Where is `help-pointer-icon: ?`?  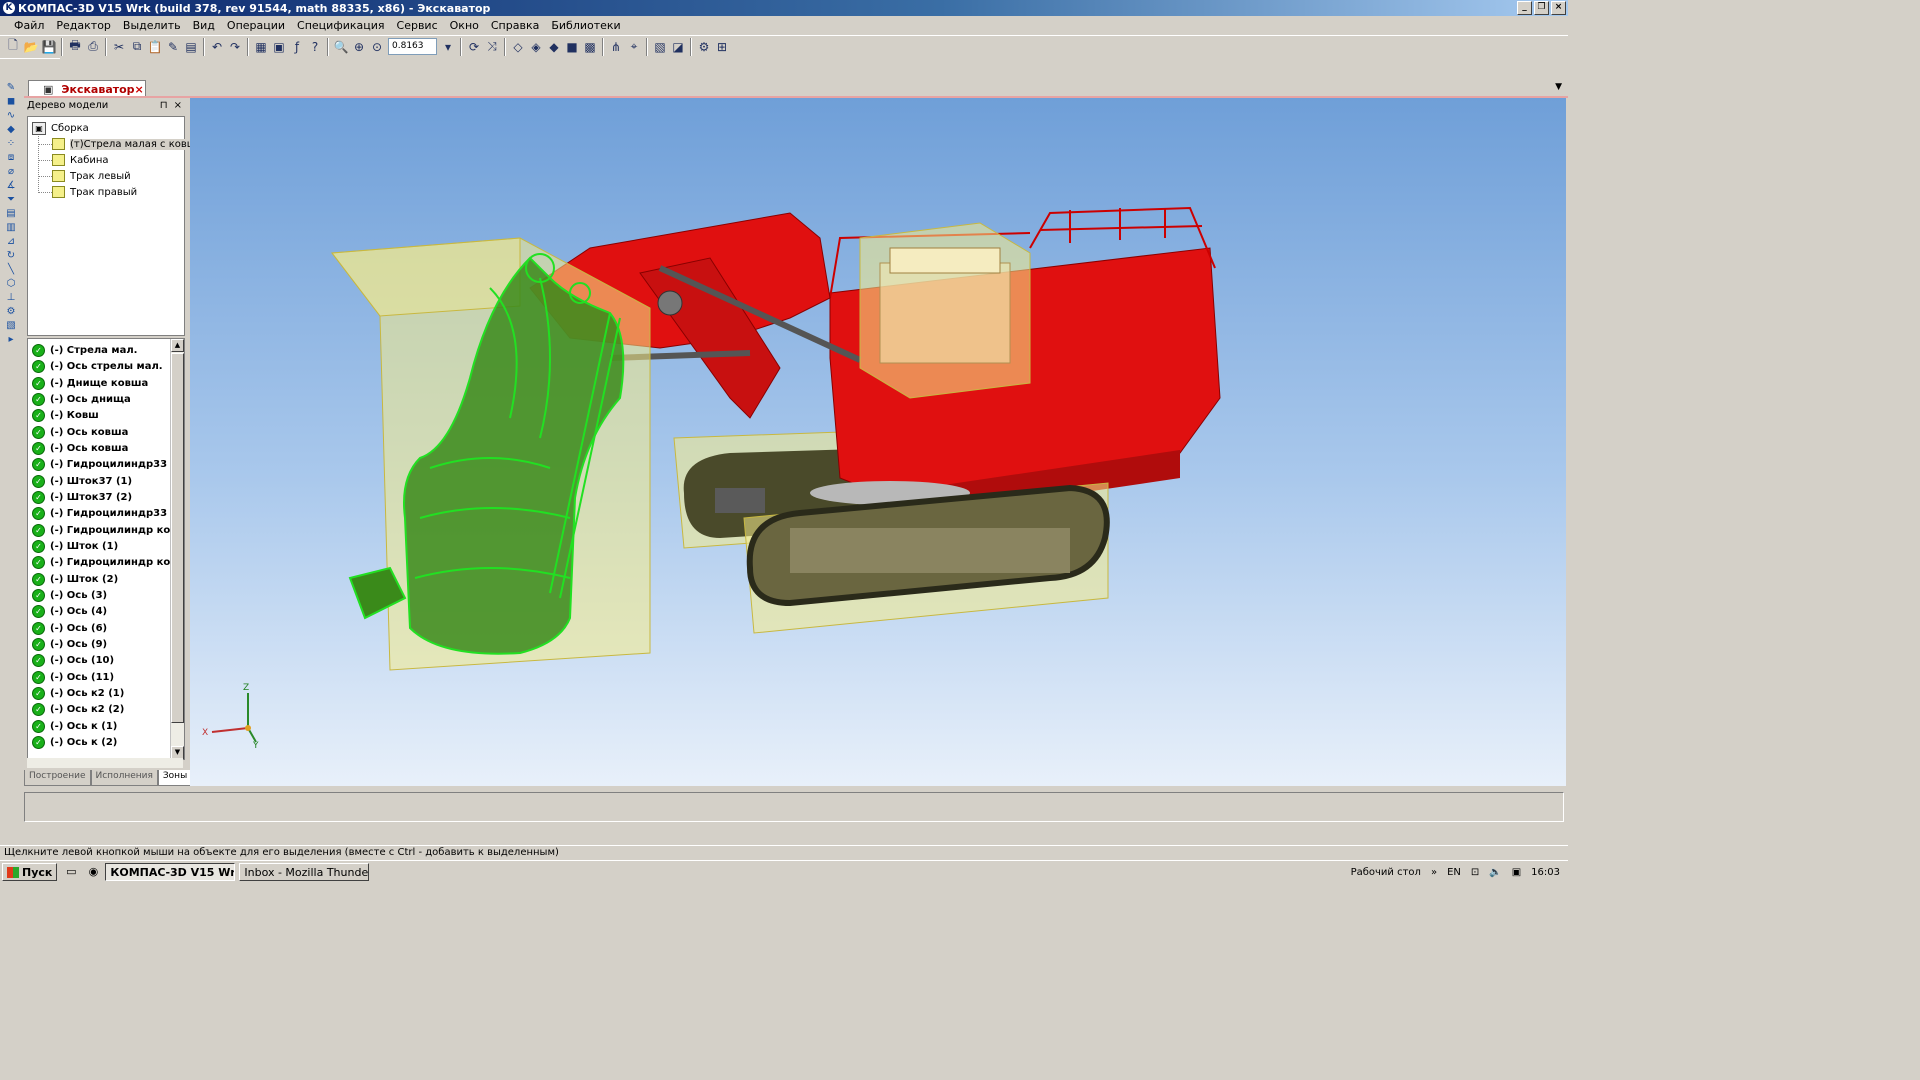 help-pointer-icon: ? is located at coordinates (315, 47).